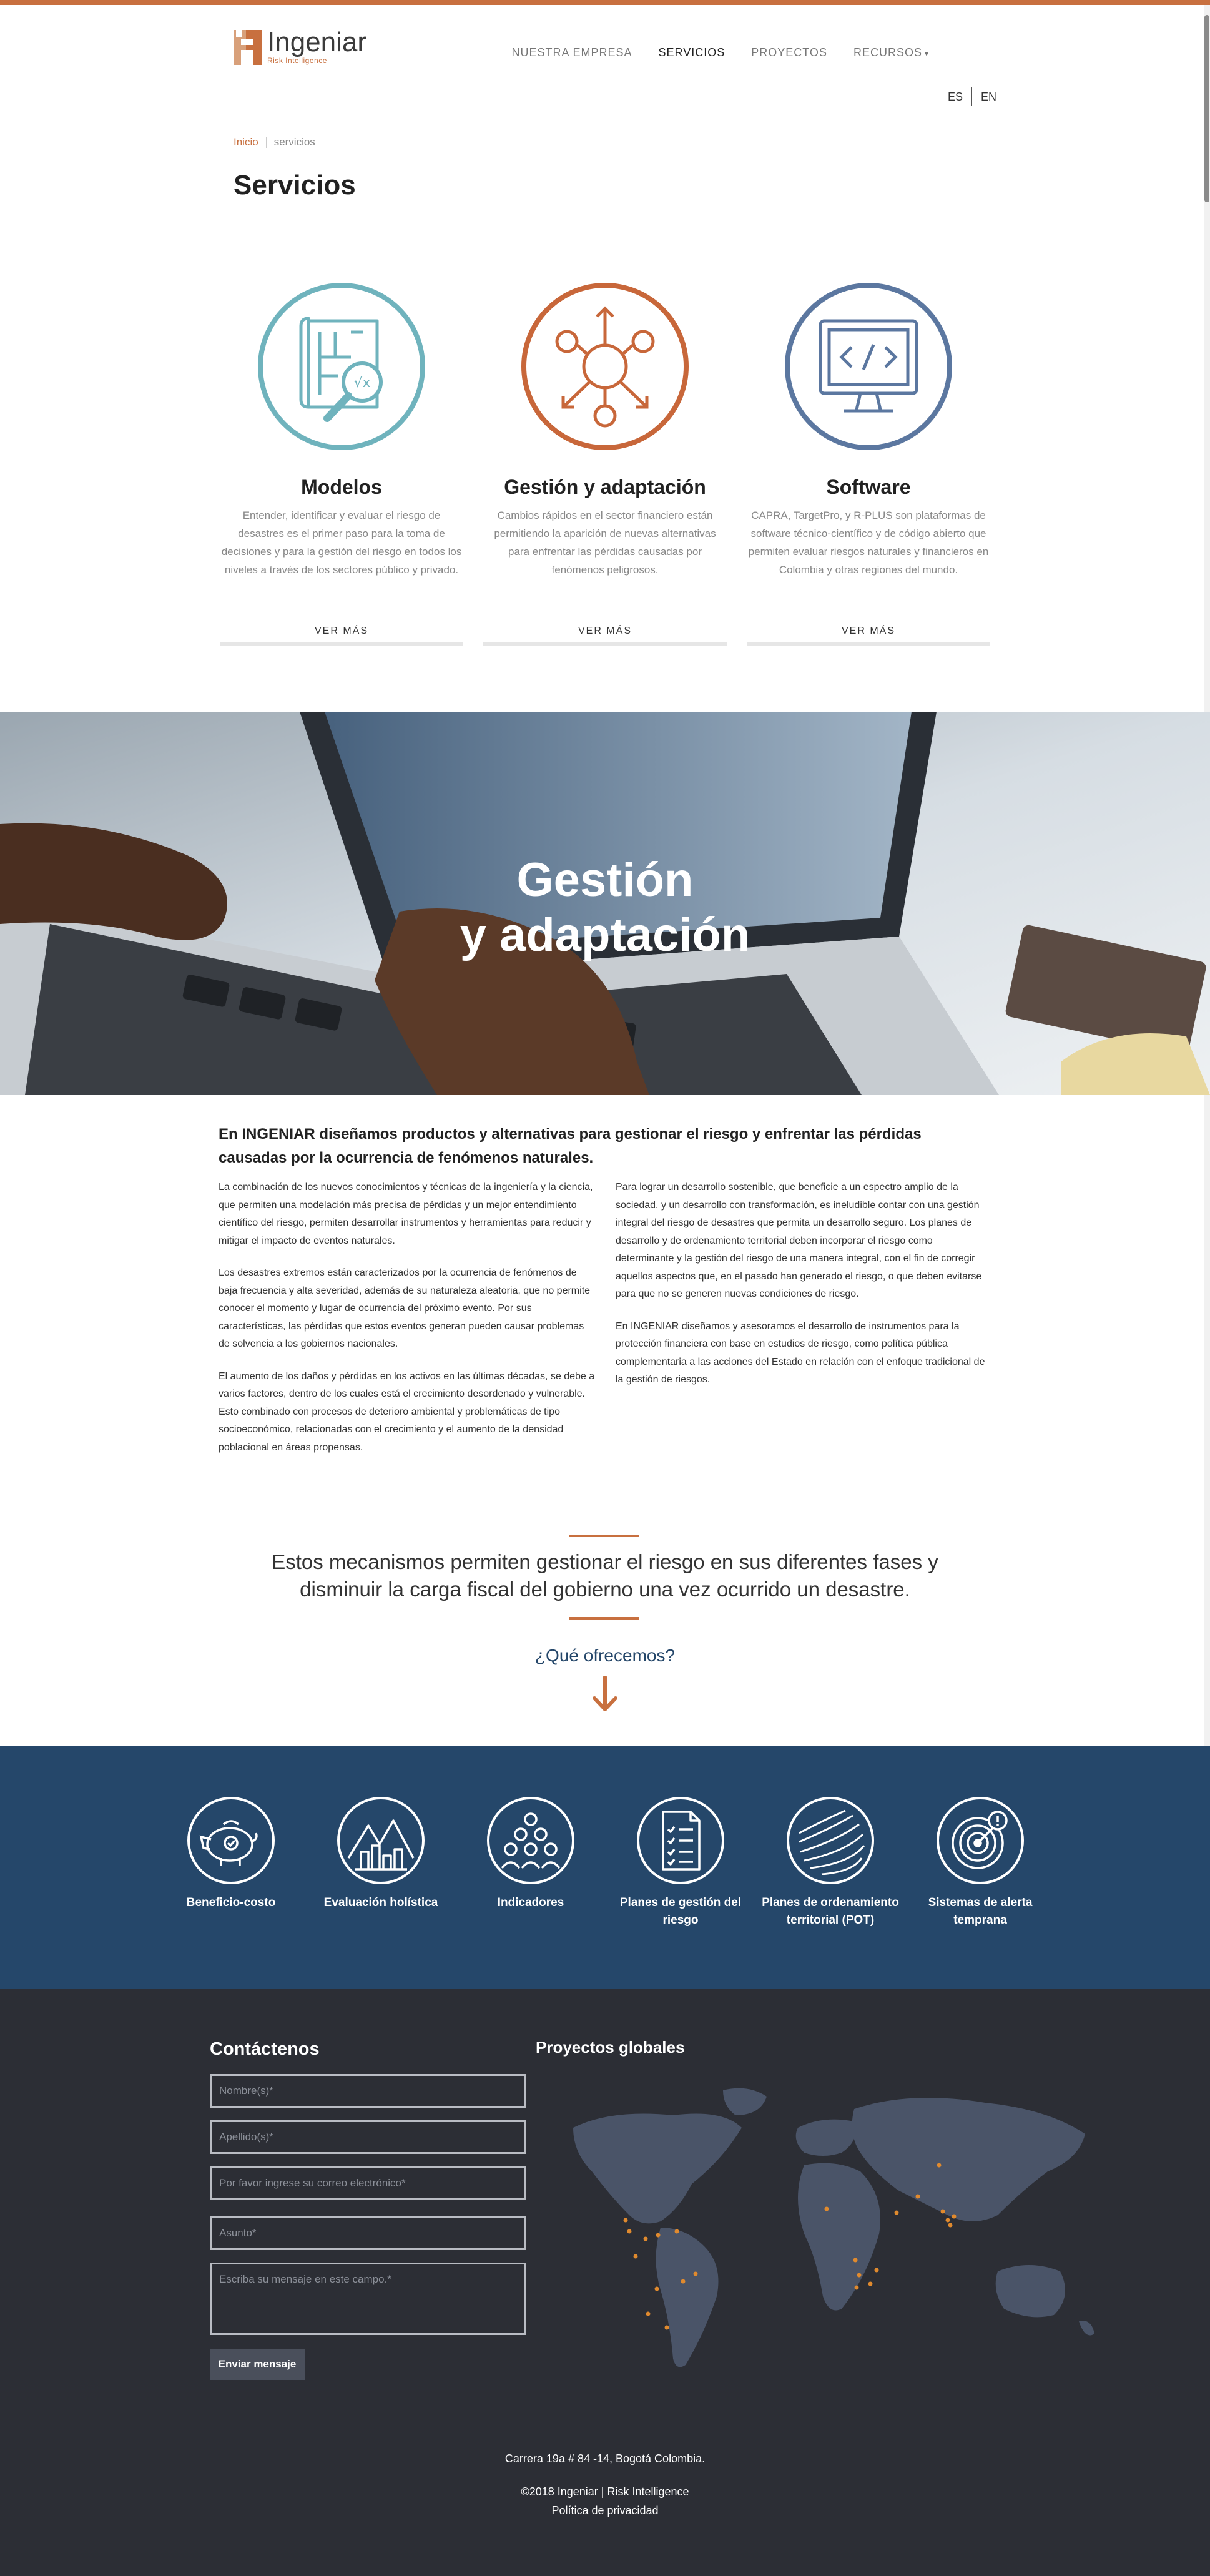 The image size is (1210, 2576). What do you see at coordinates (530, 1840) in the screenshot?
I see `people-group-icon` at bounding box center [530, 1840].